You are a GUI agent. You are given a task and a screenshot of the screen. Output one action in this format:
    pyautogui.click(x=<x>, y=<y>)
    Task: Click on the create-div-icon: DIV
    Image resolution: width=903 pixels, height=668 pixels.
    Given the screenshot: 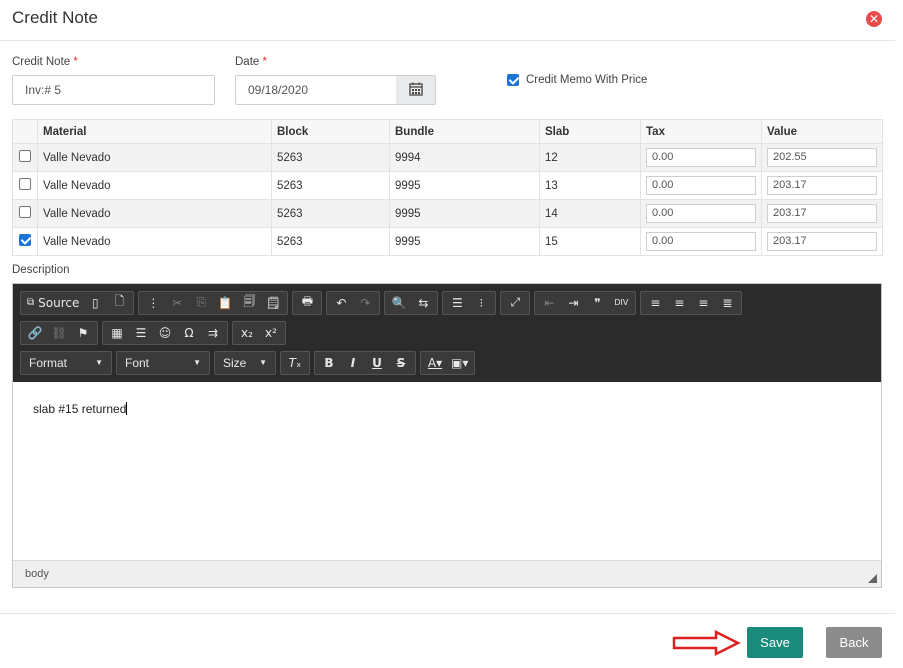 What is the action you would take?
    pyautogui.click(x=621, y=303)
    